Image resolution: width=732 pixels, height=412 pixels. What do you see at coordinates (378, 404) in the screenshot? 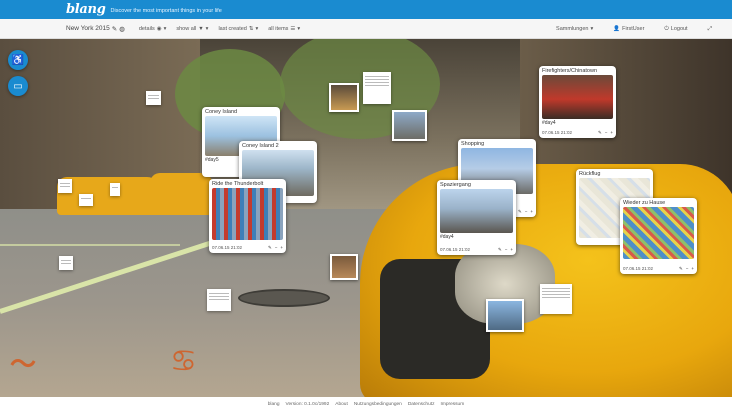
I see `footer-terms-link: Nutzungsbedingungen` at bounding box center [378, 404].